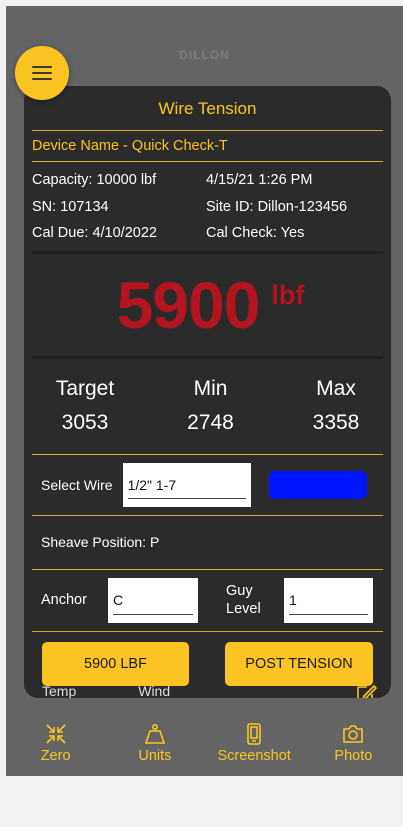 The width and height of the screenshot is (403, 827). Describe the element at coordinates (254, 756) in the screenshot. I see `tab-screenshot-label: Screenshot` at that location.